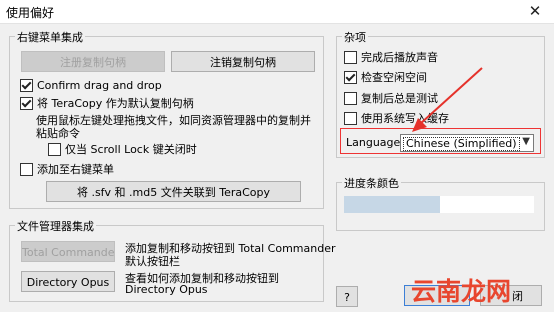 The image size is (554, 312). I want to click on unregister-handler-button: 注销复制句柄, so click(243, 61).